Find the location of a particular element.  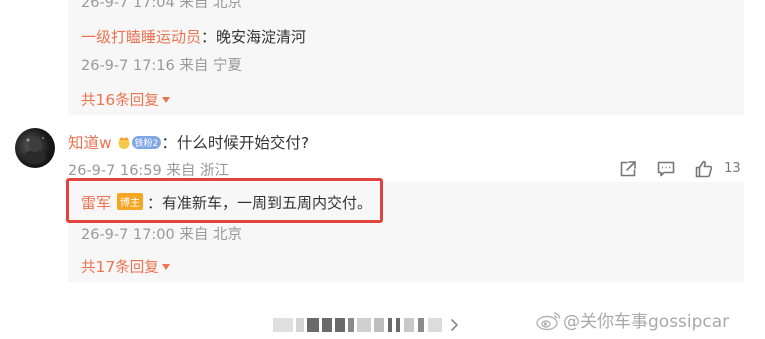

more-replies-link: 共16条回复 is located at coordinates (125, 99).